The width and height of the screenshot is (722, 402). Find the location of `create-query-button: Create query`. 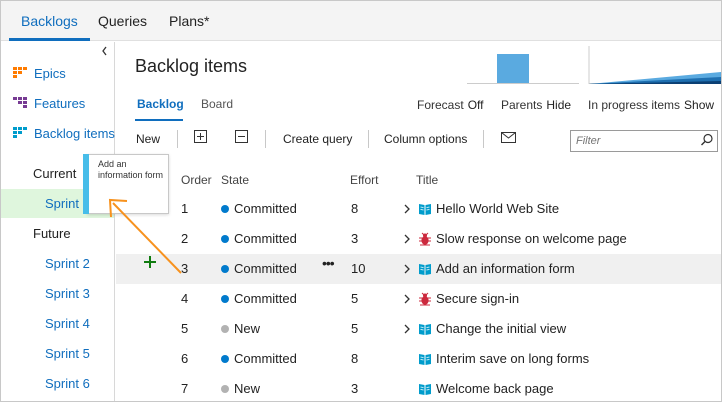

create-query-button: Create query is located at coordinates (317, 139).